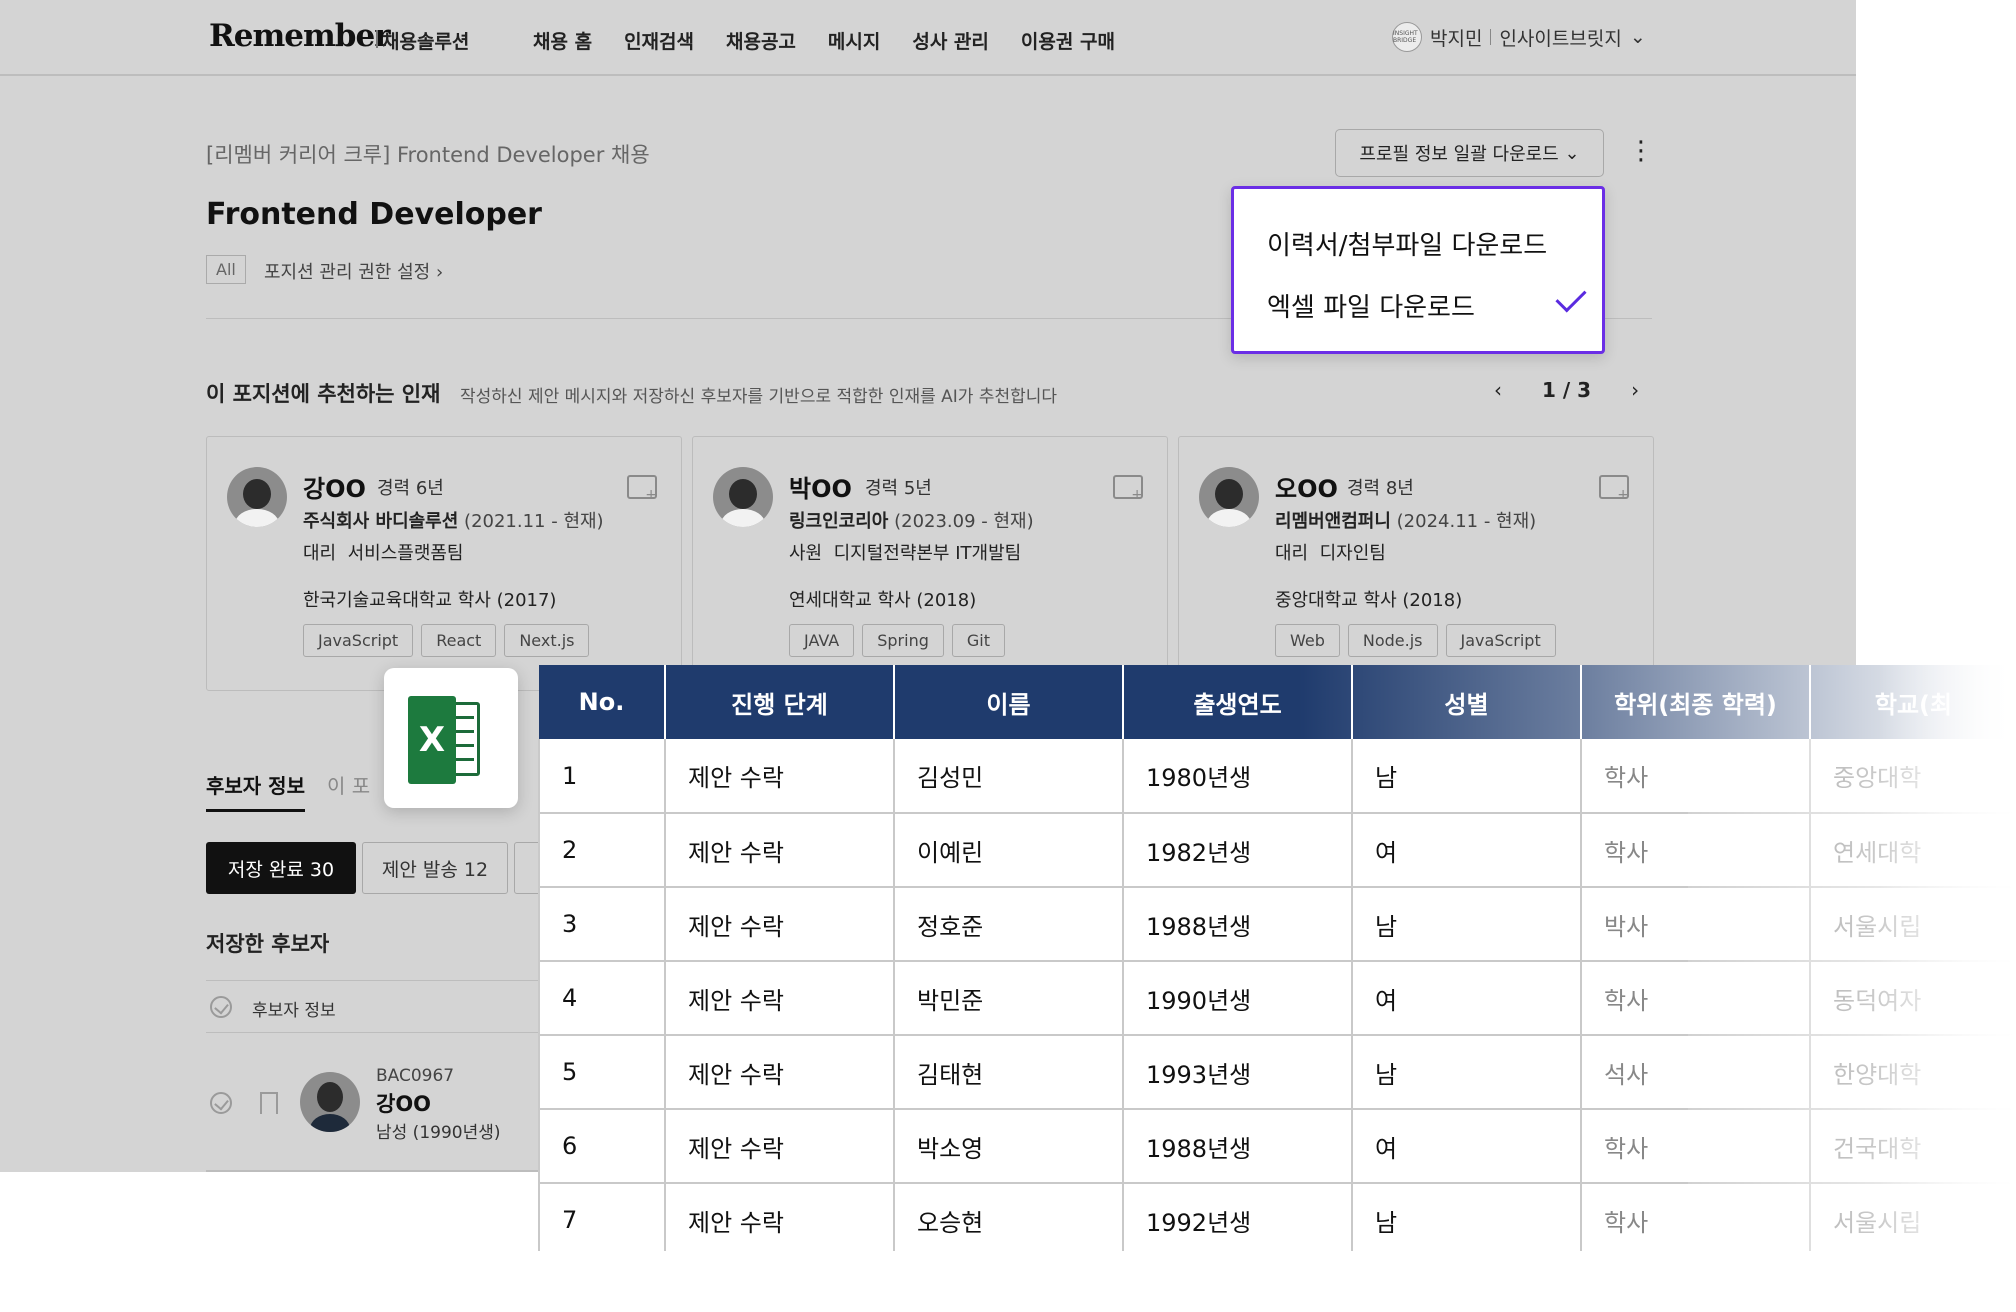 The height and width of the screenshot is (1312, 2016). What do you see at coordinates (1009, 1072) in the screenshot?
I see `table-cell: 김태현` at bounding box center [1009, 1072].